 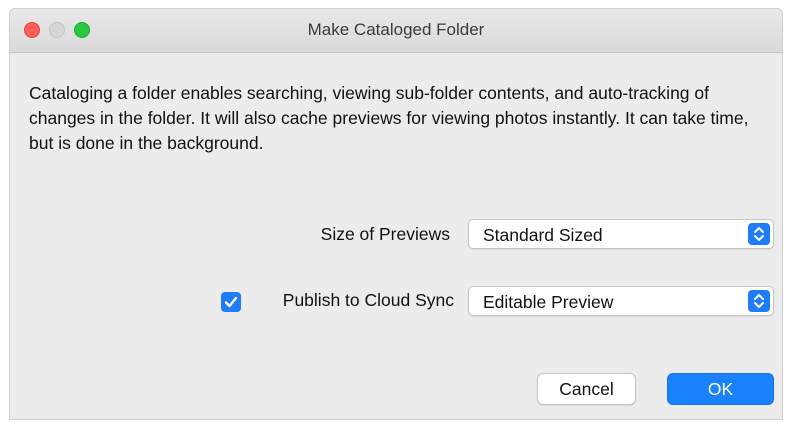 What do you see at coordinates (720, 389) in the screenshot?
I see `ok-button: OK` at bounding box center [720, 389].